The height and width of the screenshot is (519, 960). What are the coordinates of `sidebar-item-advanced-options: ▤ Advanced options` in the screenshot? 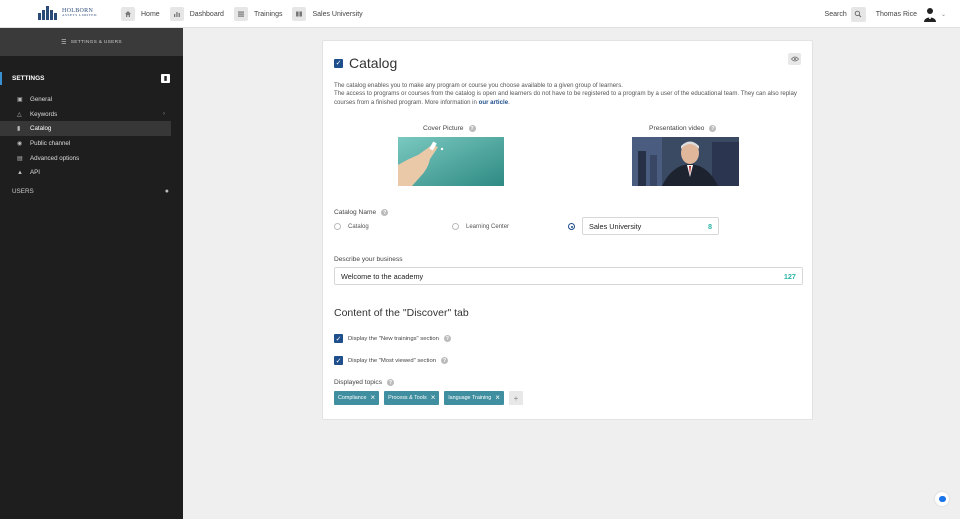 It's located at (85, 158).